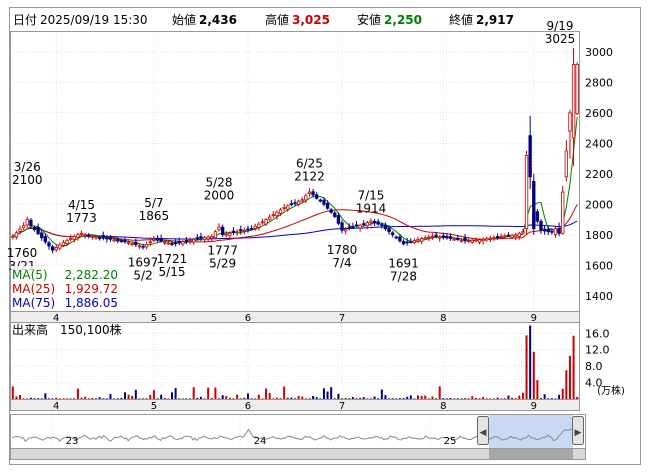 This screenshot has height=474, width=653. I want to click on volume-month-tick-label: 7, so click(342, 406).